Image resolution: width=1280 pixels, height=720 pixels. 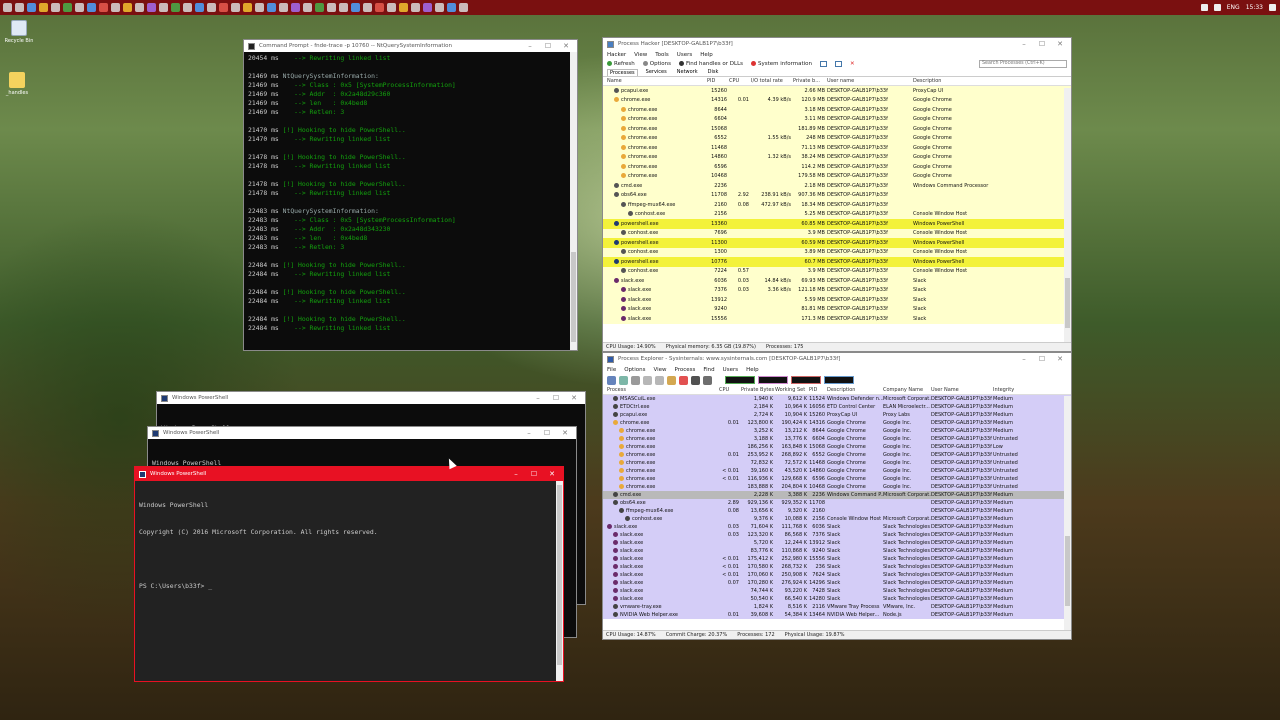 What do you see at coordinates (1233, 7) in the screenshot?
I see `language-indicator: ENG` at bounding box center [1233, 7].